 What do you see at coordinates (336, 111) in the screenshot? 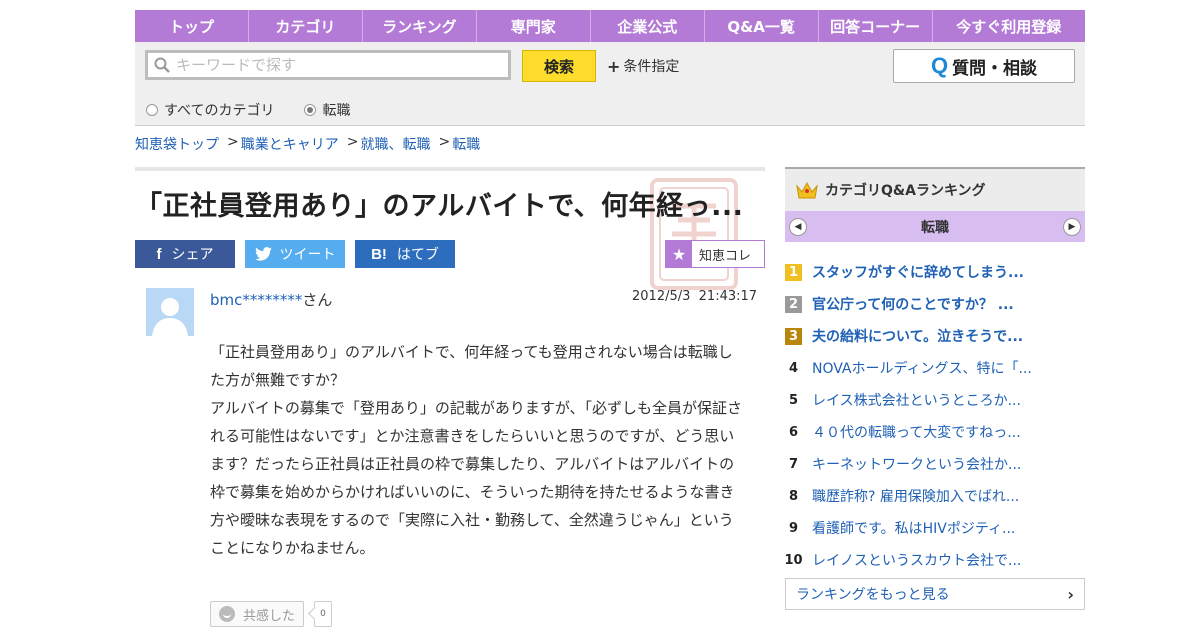
I see `scope-current-label: 転職` at bounding box center [336, 111].